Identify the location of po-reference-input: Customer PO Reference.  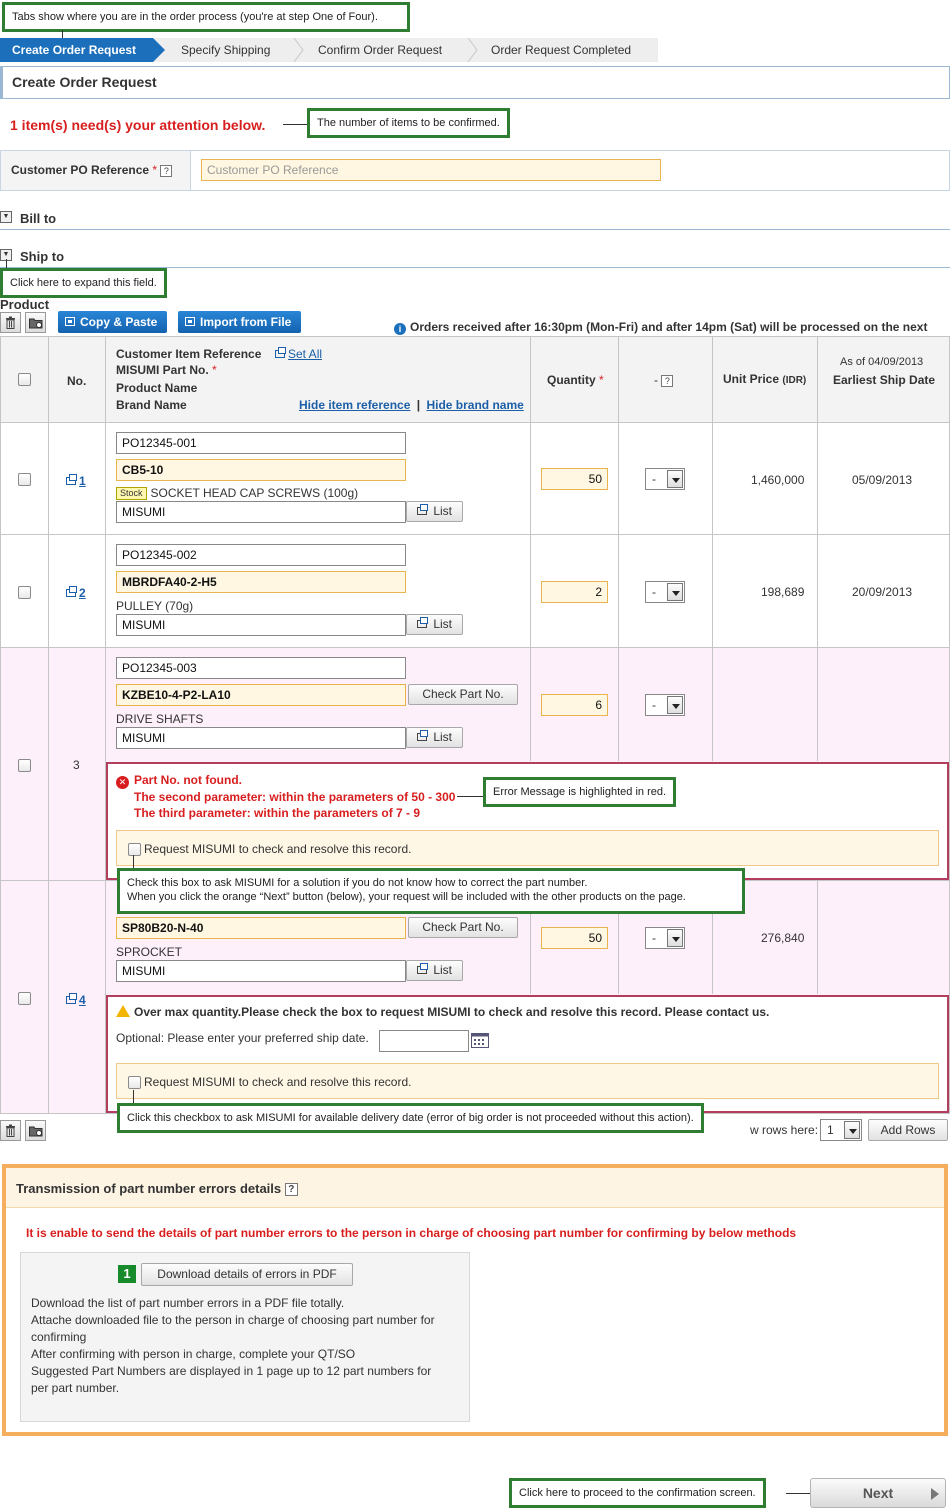
(431, 170).